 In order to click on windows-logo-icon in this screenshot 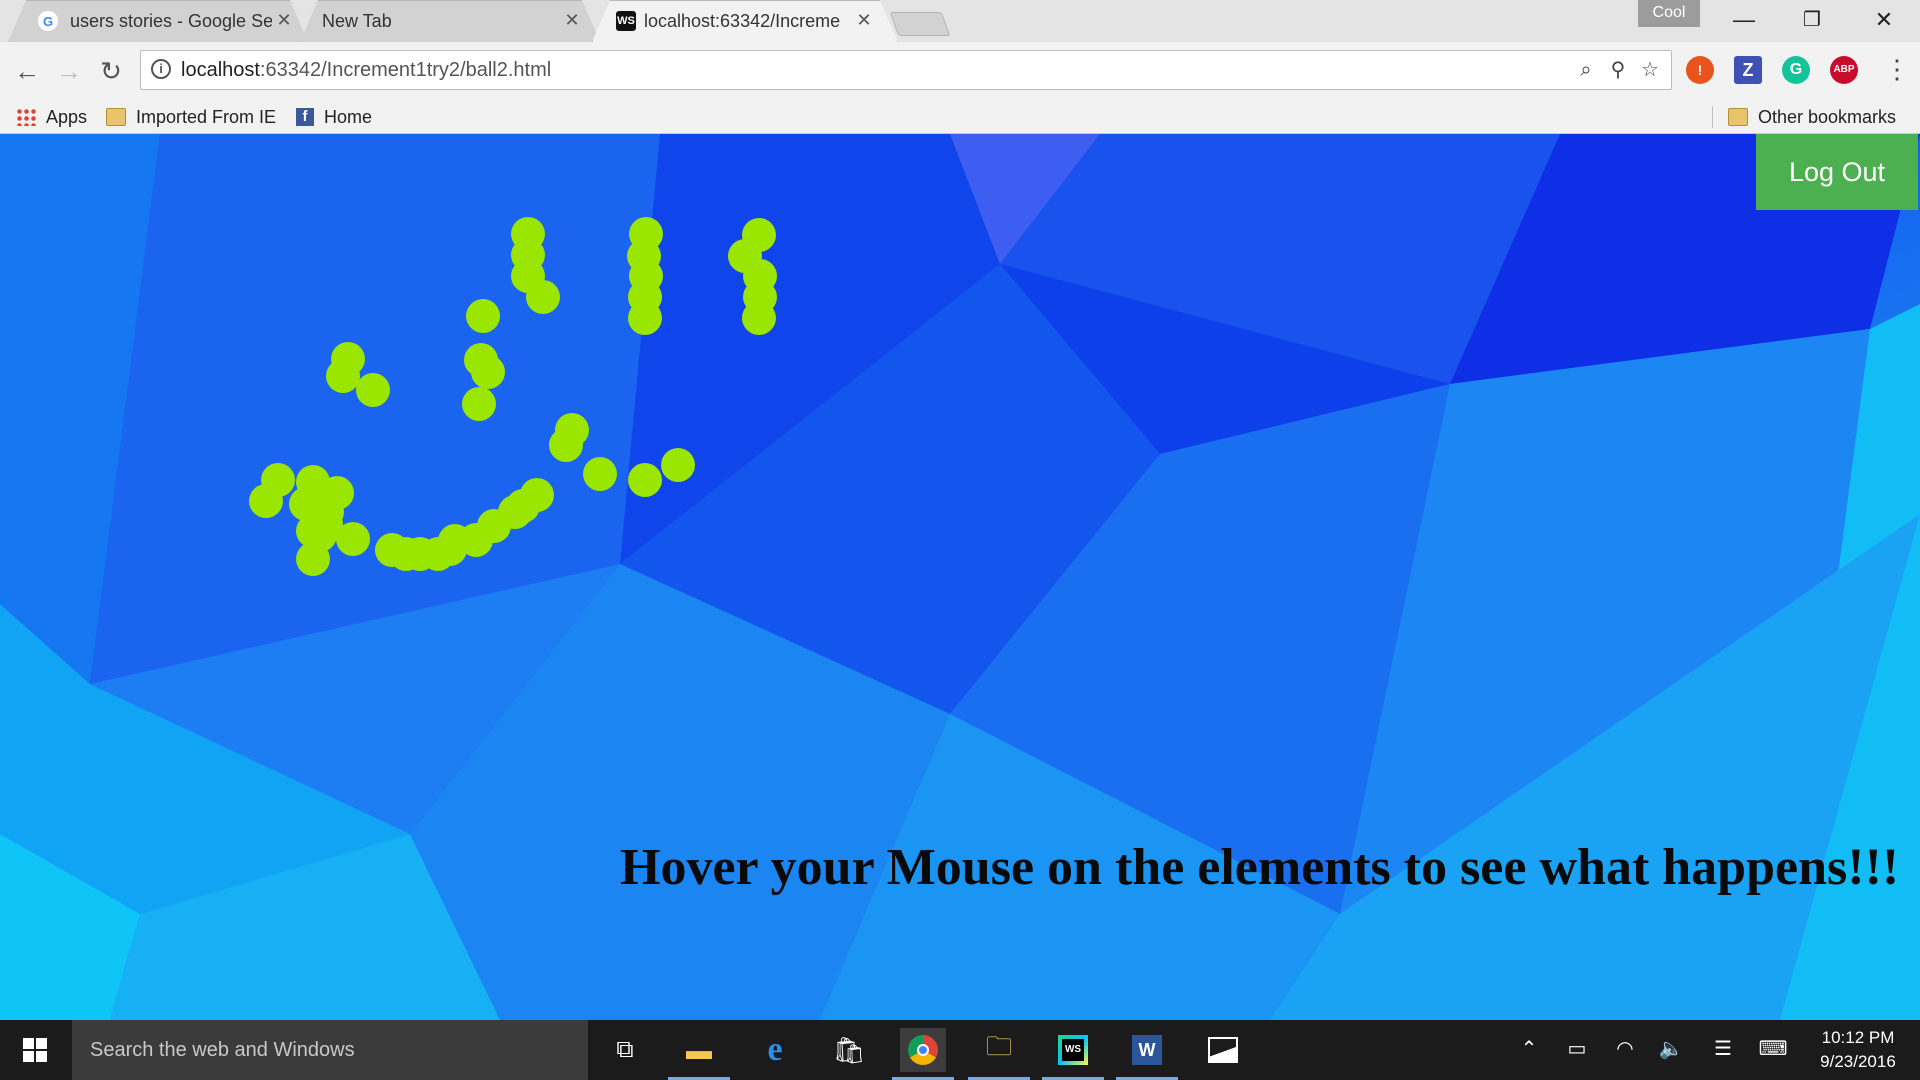, I will do `click(35, 1050)`.